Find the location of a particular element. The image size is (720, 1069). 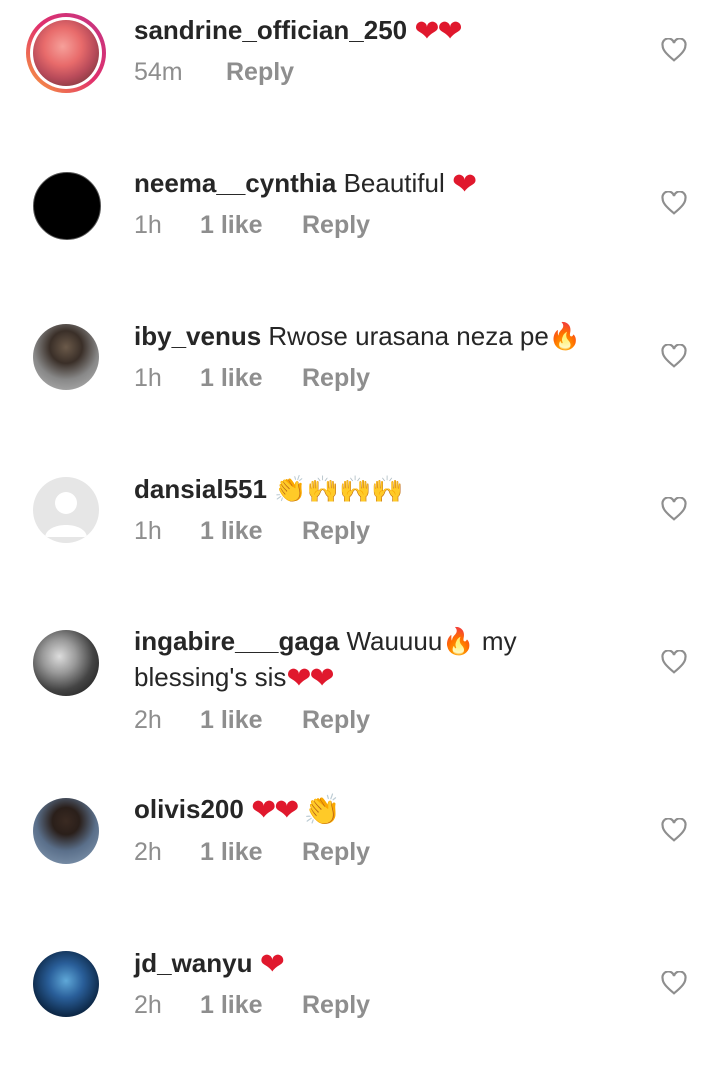

comment-username: dansial551 is located at coordinates (200, 489).